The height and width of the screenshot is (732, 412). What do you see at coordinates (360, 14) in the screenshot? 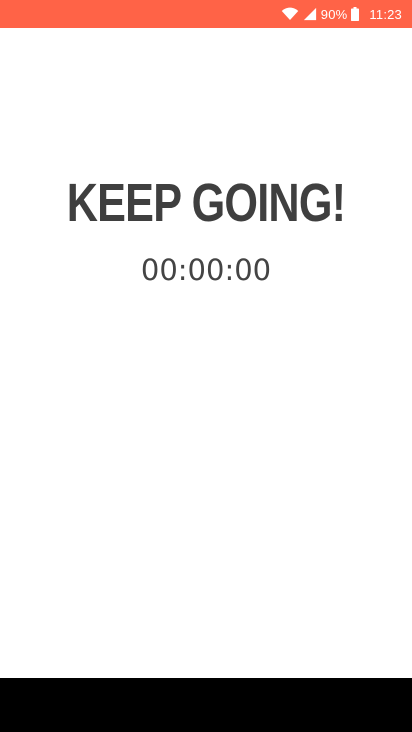
I see `battery-icon` at bounding box center [360, 14].